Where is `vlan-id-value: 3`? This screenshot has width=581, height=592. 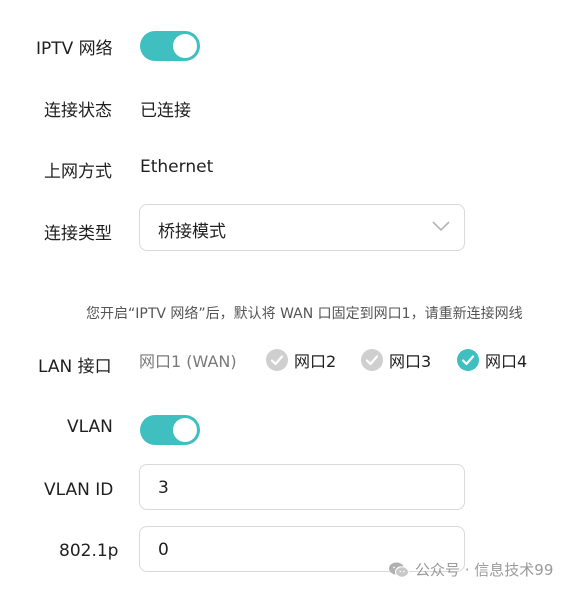 vlan-id-value: 3 is located at coordinates (163, 488).